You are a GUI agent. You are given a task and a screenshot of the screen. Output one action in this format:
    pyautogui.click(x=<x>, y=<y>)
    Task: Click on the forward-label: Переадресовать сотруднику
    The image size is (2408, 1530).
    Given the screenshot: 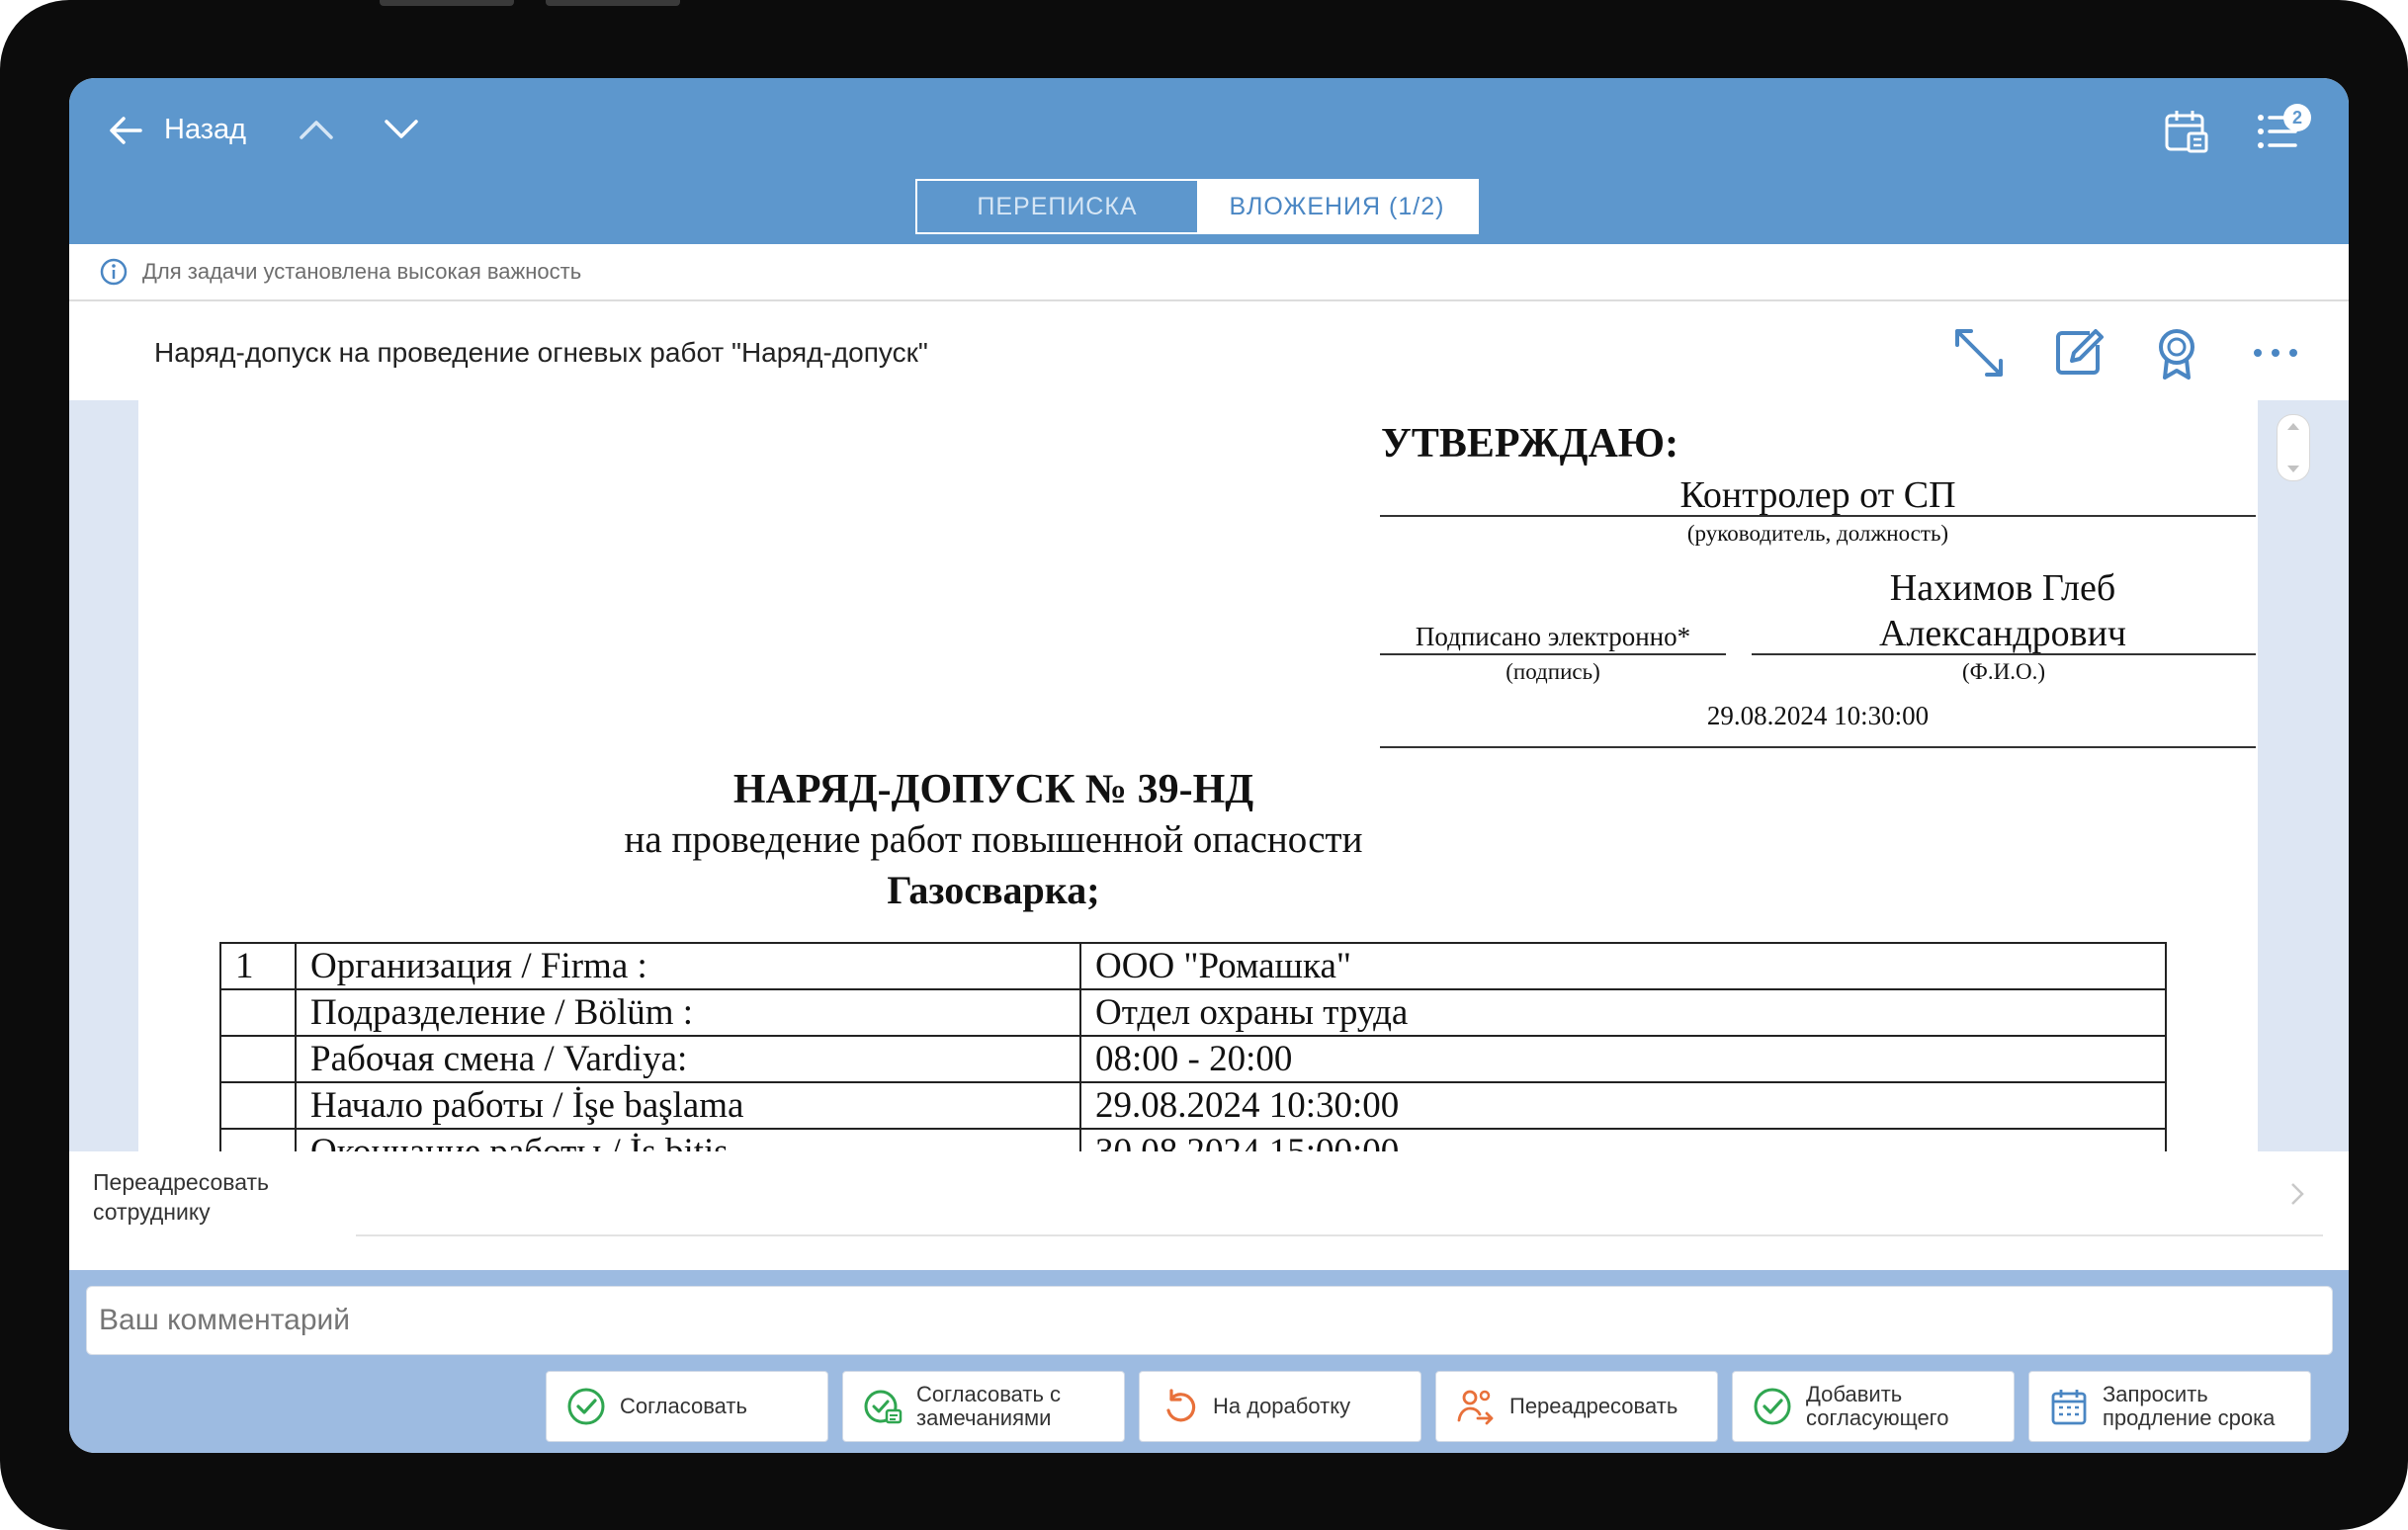 What is the action you would take?
    pyautogui.click(x=181, y=1197)
    